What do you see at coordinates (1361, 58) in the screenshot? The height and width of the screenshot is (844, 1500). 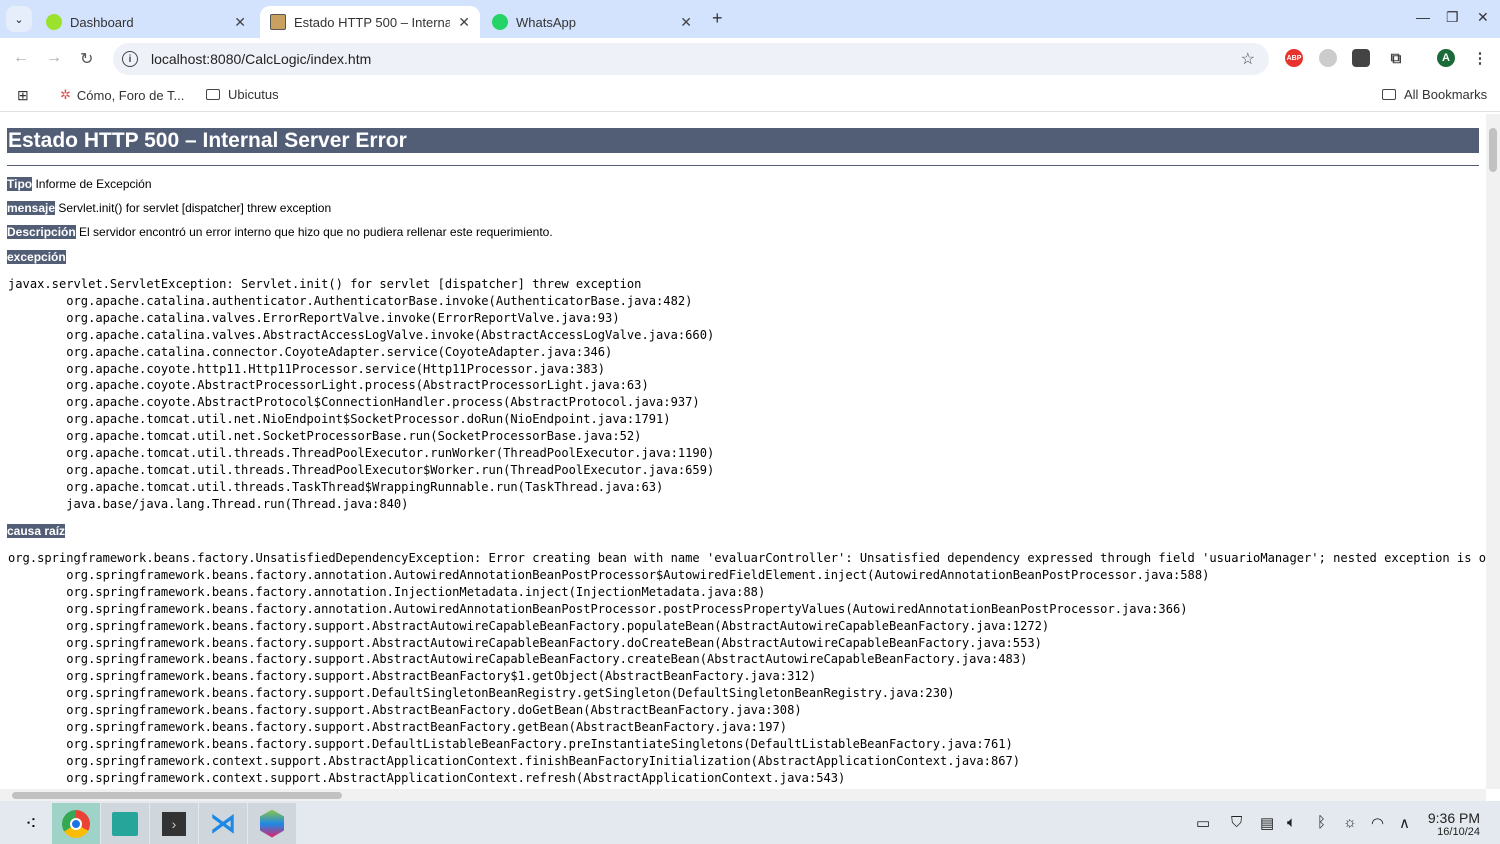 I see `robot-extension-icon` at bounding box center [1361, 58].